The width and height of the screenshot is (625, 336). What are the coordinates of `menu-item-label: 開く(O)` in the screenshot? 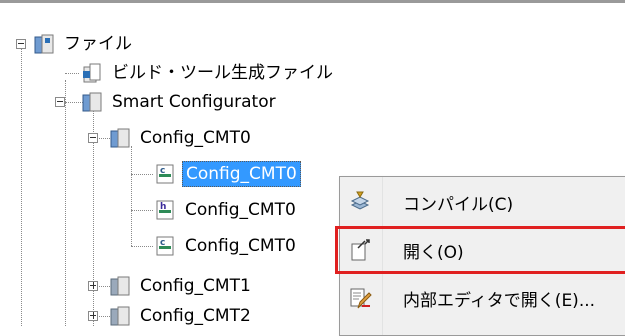 It's located at (433, 252).